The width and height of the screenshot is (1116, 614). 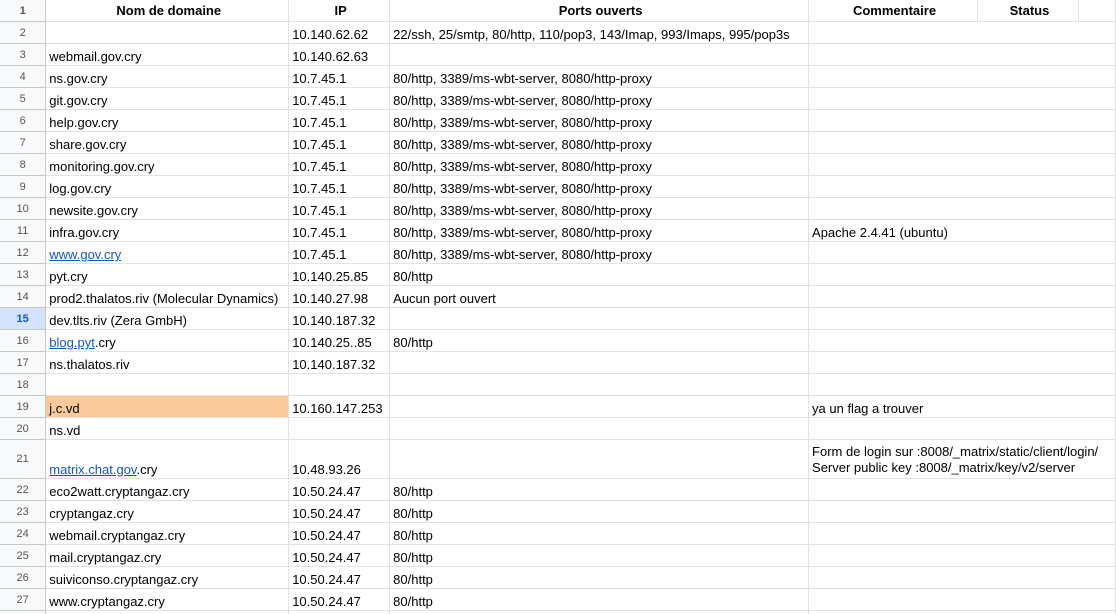 What do you see at coordinates (339, 11) in the screenshot?
I see `header-cell-ip: IP` at bounding box center [339, 11].